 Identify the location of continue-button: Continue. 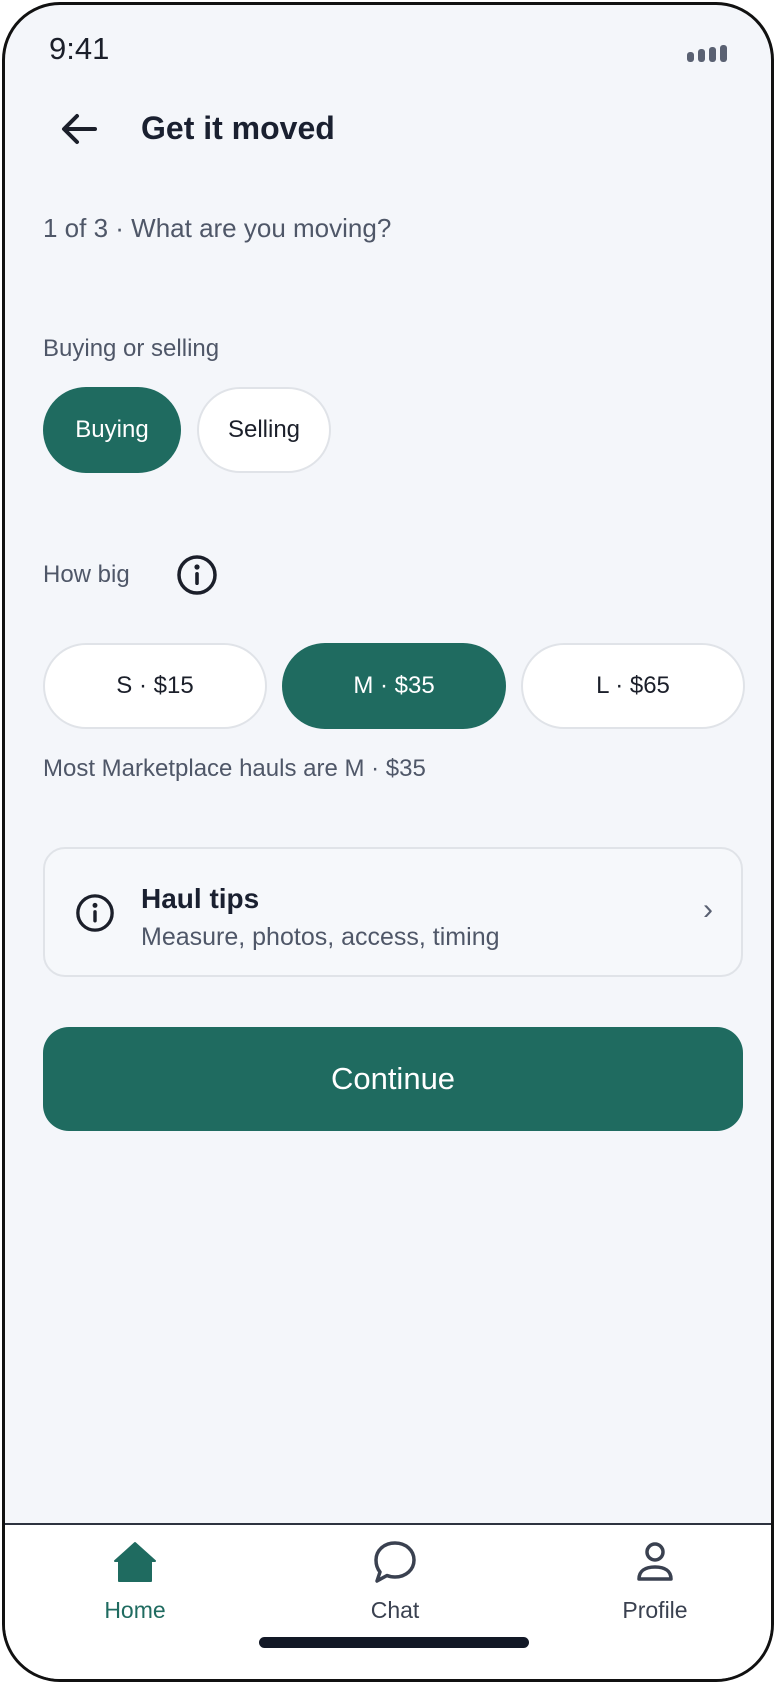
(393, 1079).